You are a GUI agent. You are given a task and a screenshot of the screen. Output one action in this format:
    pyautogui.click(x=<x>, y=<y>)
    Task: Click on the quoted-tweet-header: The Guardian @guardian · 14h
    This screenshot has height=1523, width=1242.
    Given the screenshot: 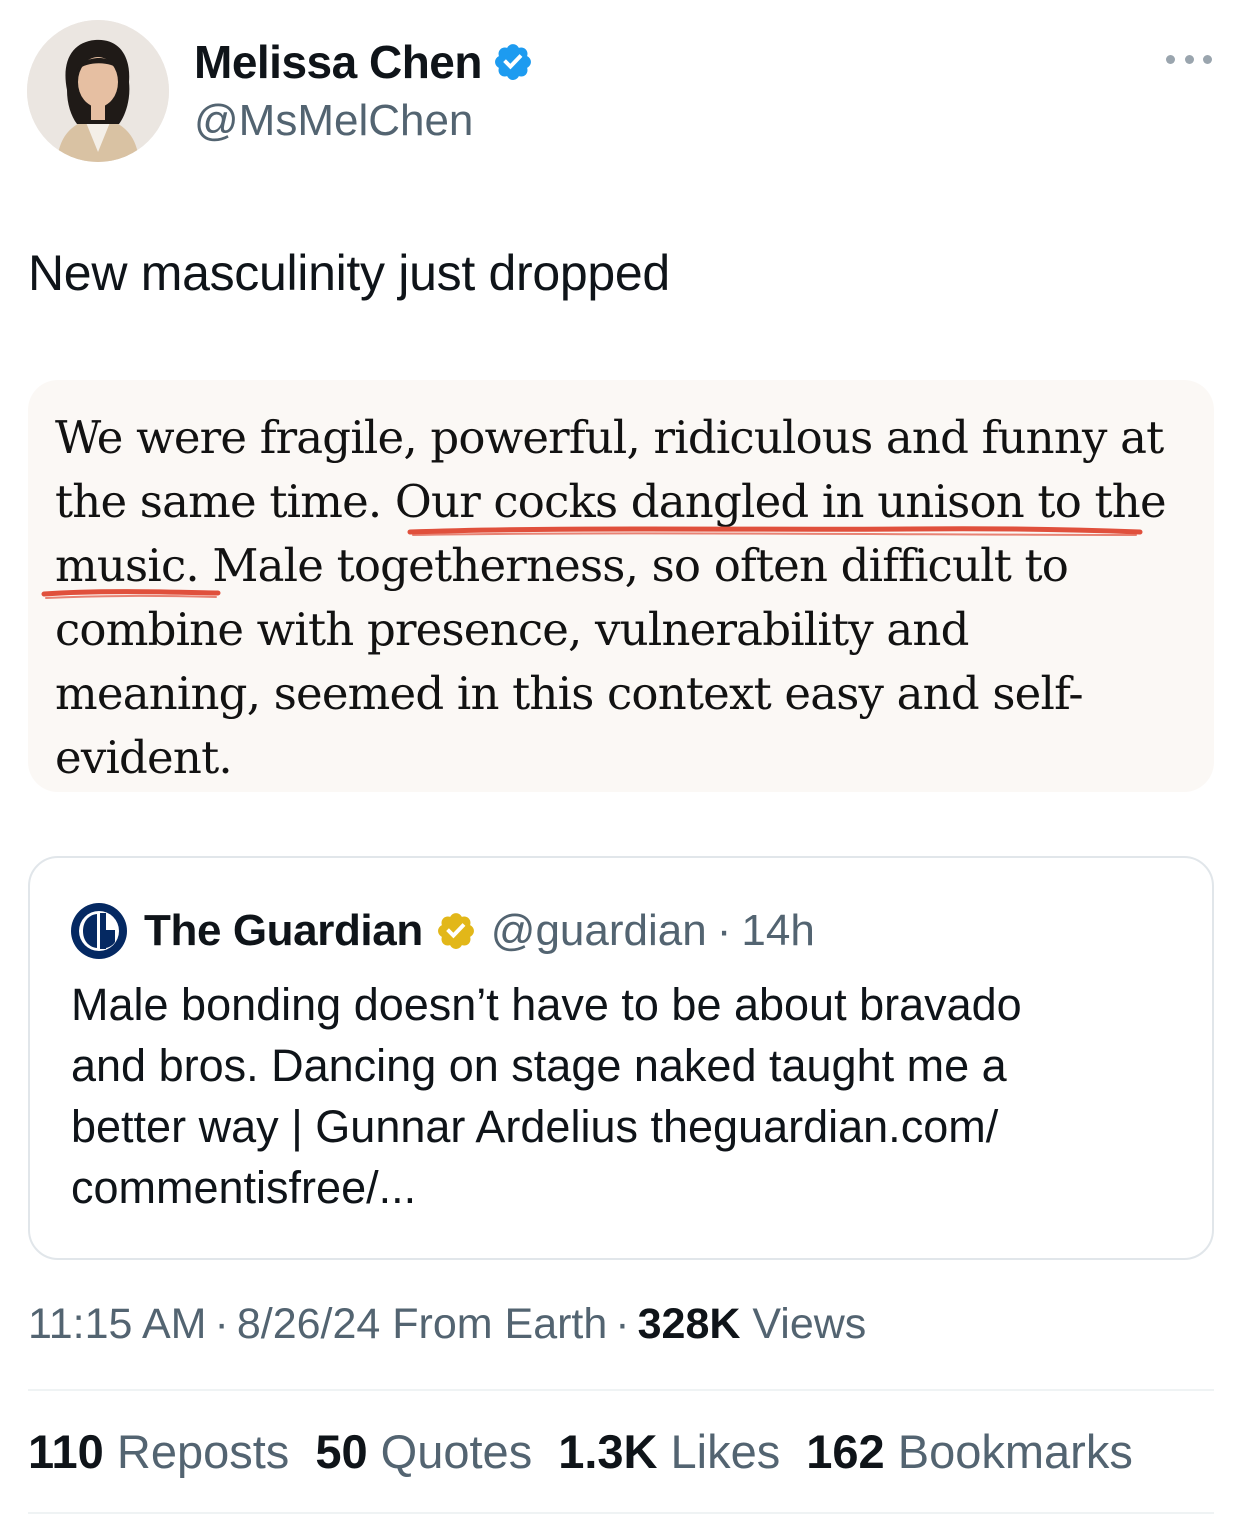 What is the action you would take?
    pyautogui.click(x=442, y=931)
    